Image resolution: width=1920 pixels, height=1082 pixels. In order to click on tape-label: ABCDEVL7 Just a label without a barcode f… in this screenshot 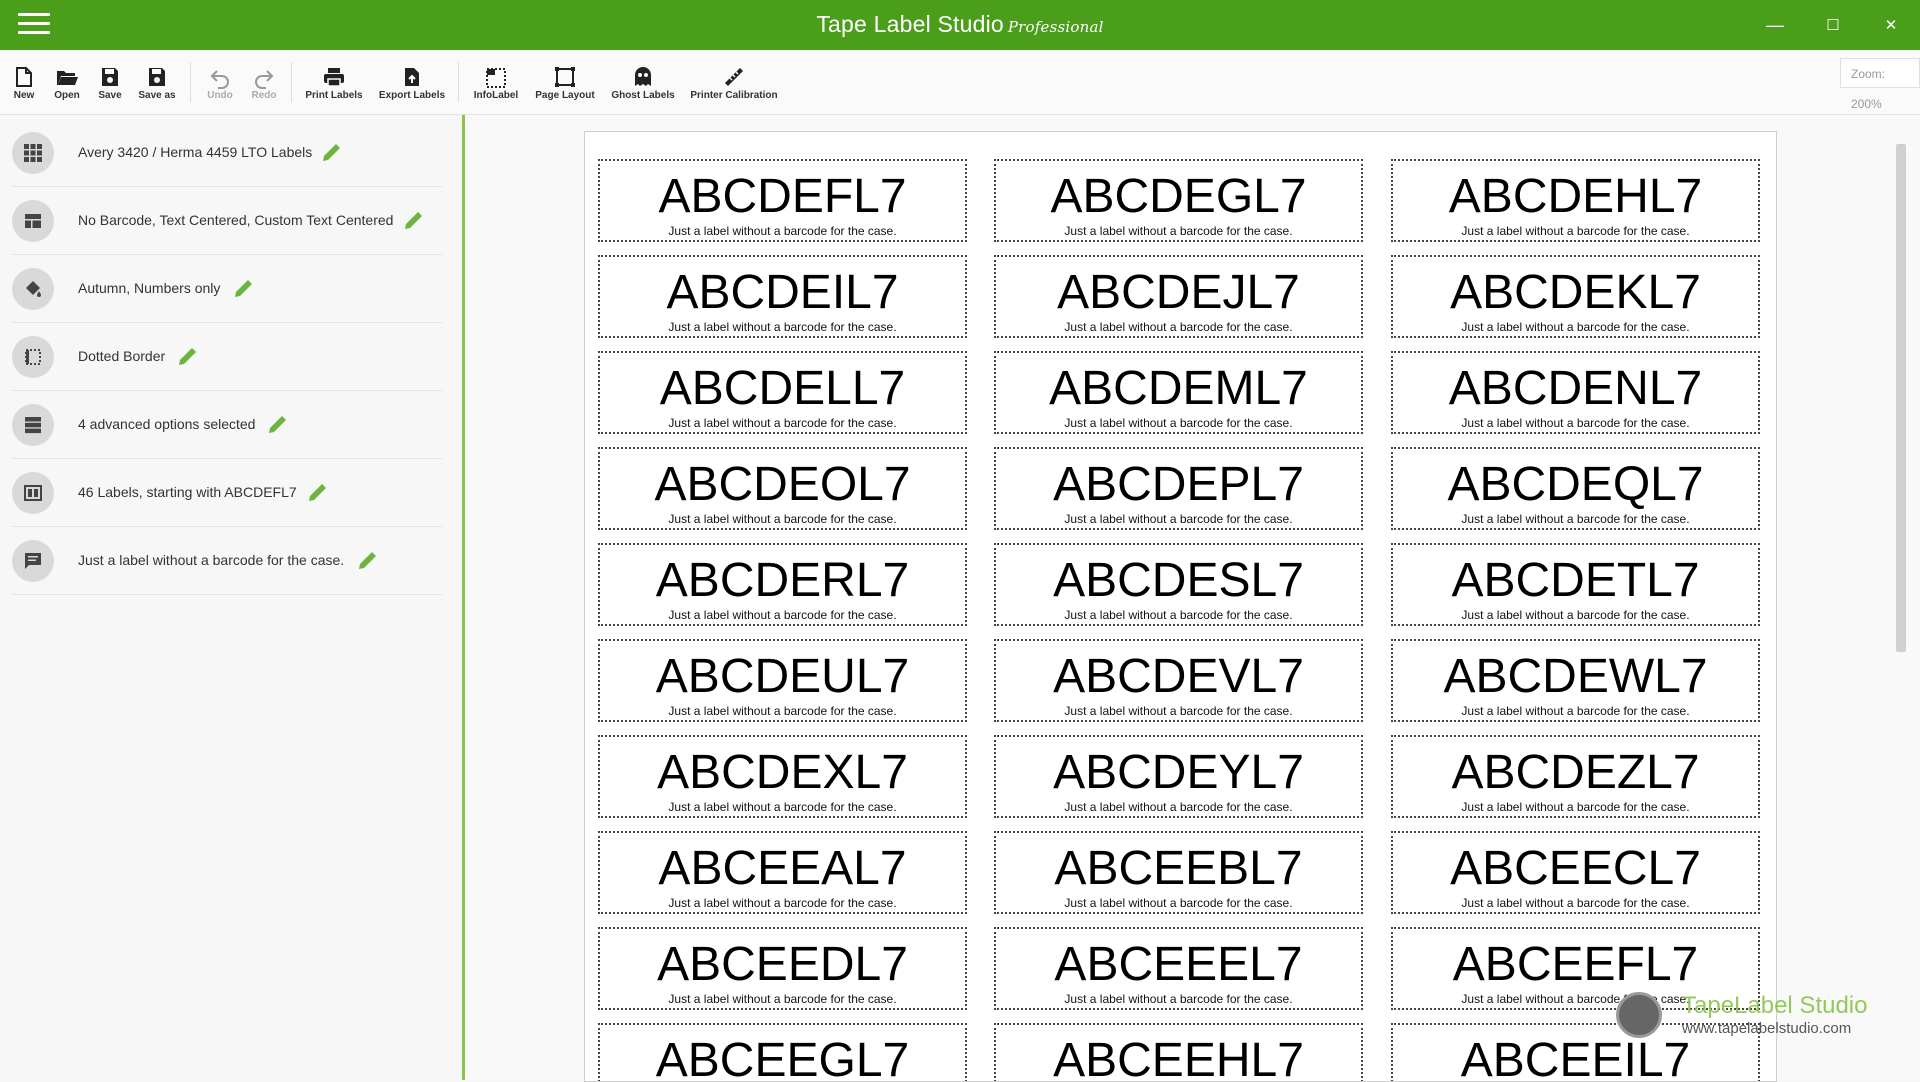, I will do `click(1178, 680)`.